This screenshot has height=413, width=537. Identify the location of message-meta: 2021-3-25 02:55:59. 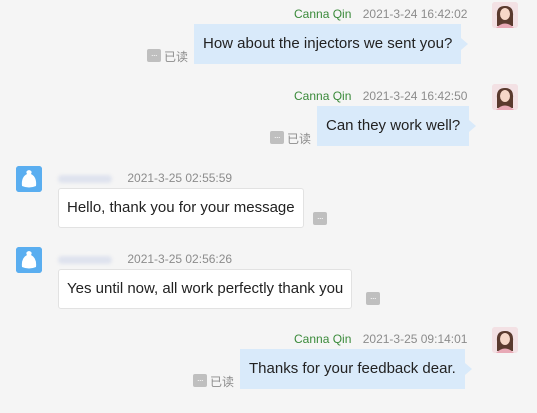
(145, 178).